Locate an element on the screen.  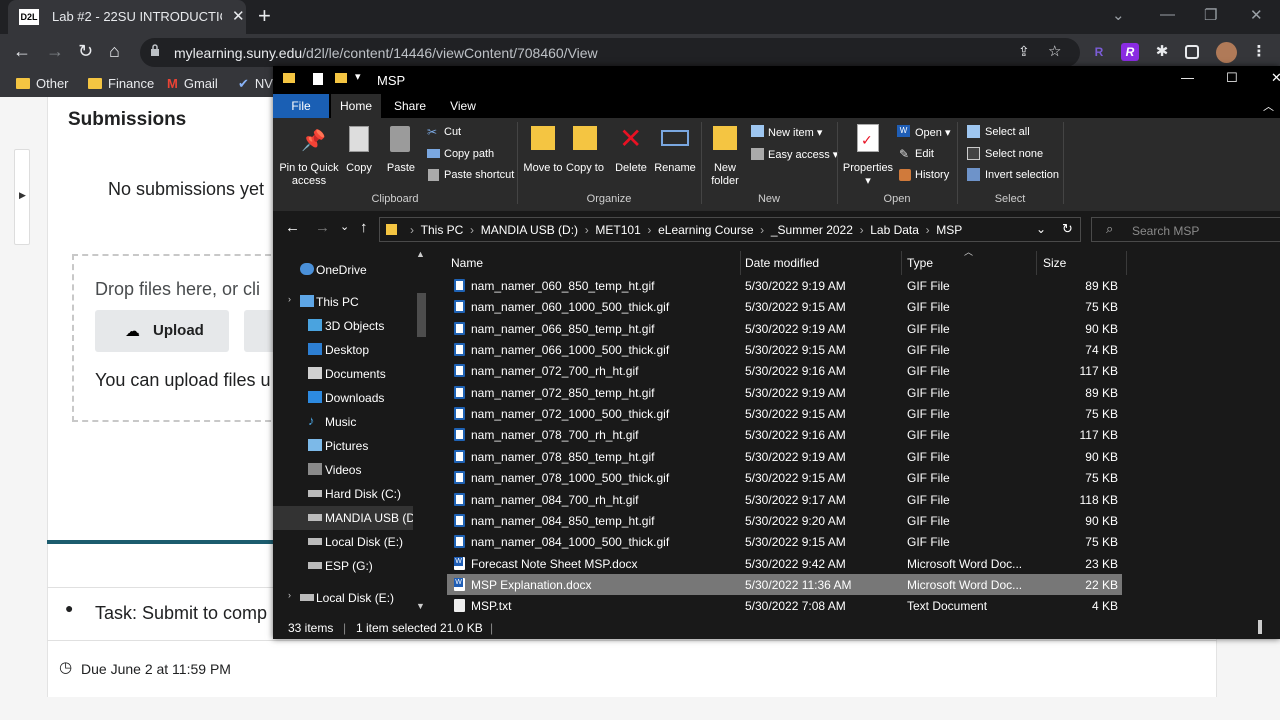
crumb-summer: _Summer 2022 is located at coordinates (812, 230).